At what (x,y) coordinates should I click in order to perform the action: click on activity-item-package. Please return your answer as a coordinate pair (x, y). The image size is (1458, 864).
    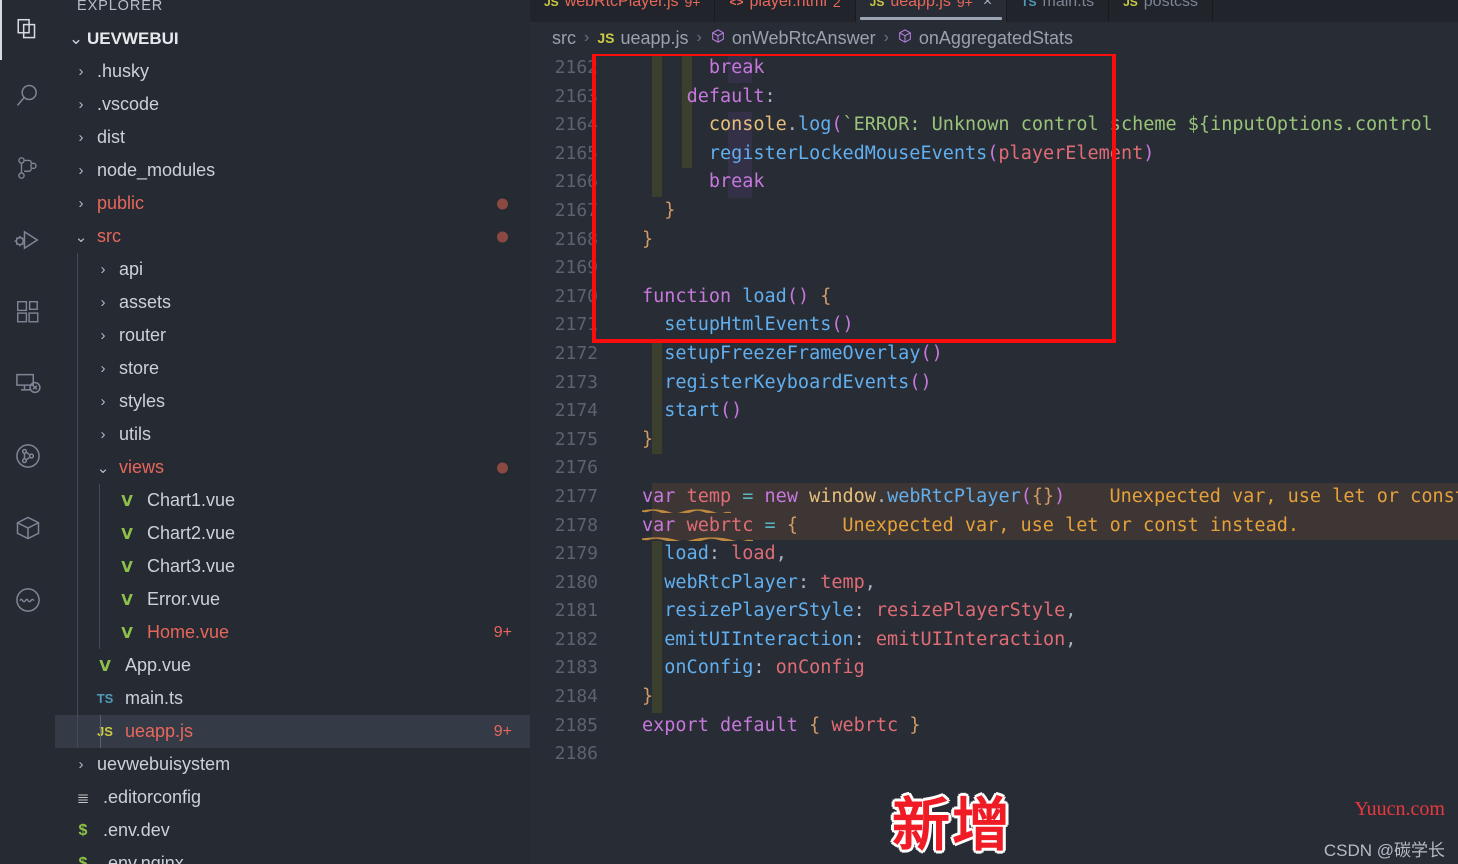
    Looking at the image, I should click on (27, 528).